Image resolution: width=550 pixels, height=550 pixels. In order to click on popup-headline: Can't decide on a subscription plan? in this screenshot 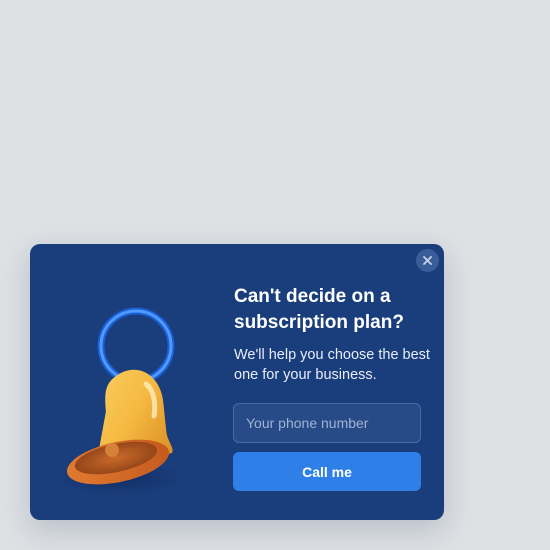, I will do `click(319, 309)`.